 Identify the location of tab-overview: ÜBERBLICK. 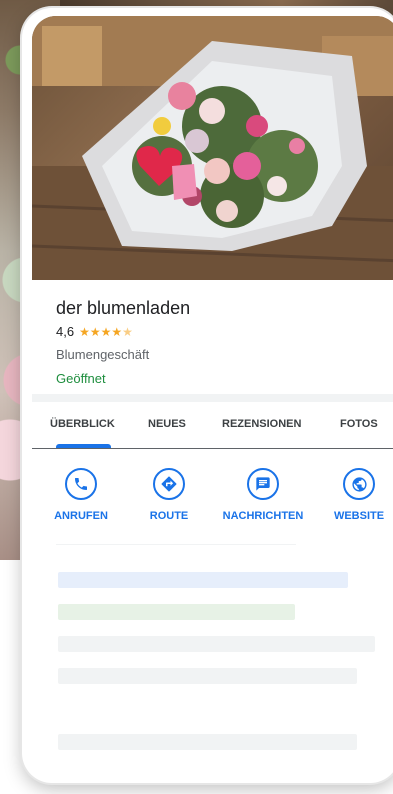
(82, 424).